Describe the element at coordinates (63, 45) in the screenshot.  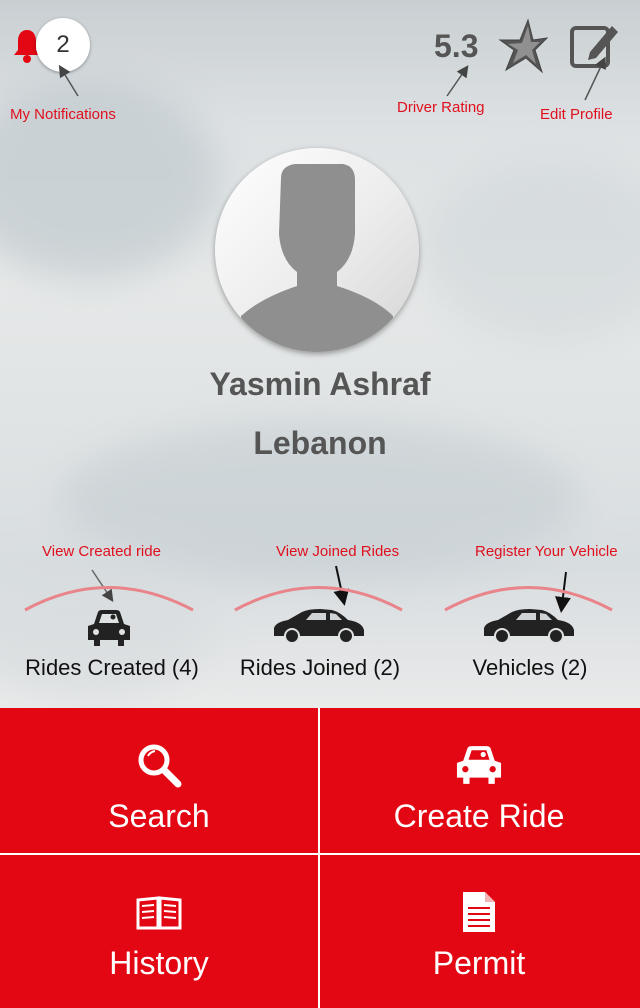
I see `notification-count-badge: 2` at that location.